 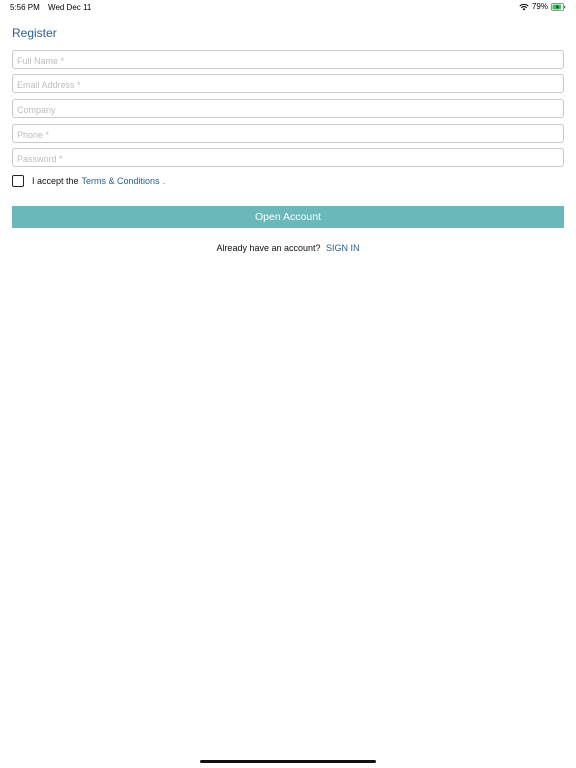 I want to click on signin-link: SIGN IN, so click(x=343, y=248).